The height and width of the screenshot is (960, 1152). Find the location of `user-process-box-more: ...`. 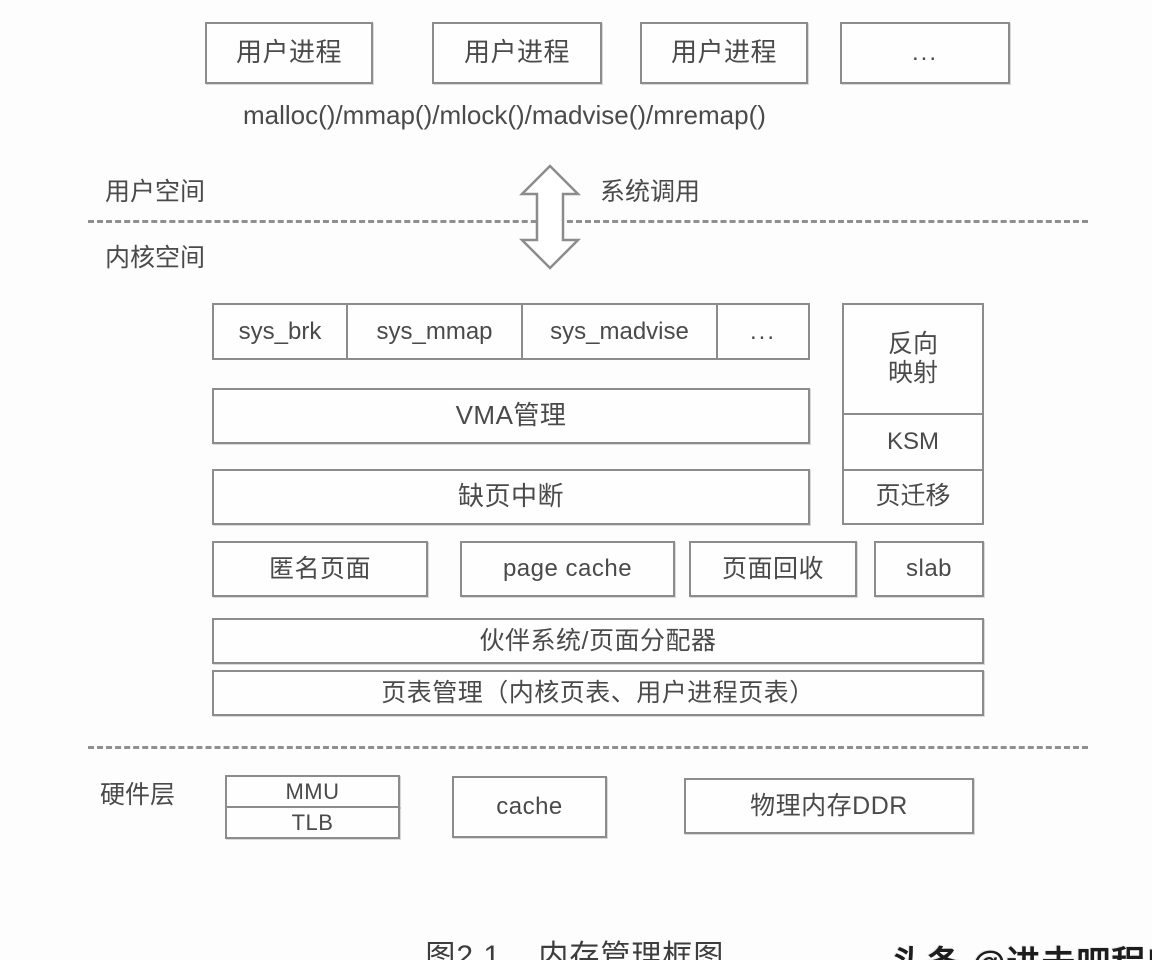

user-process-box-more: ... is located at coordinates (925, 53).